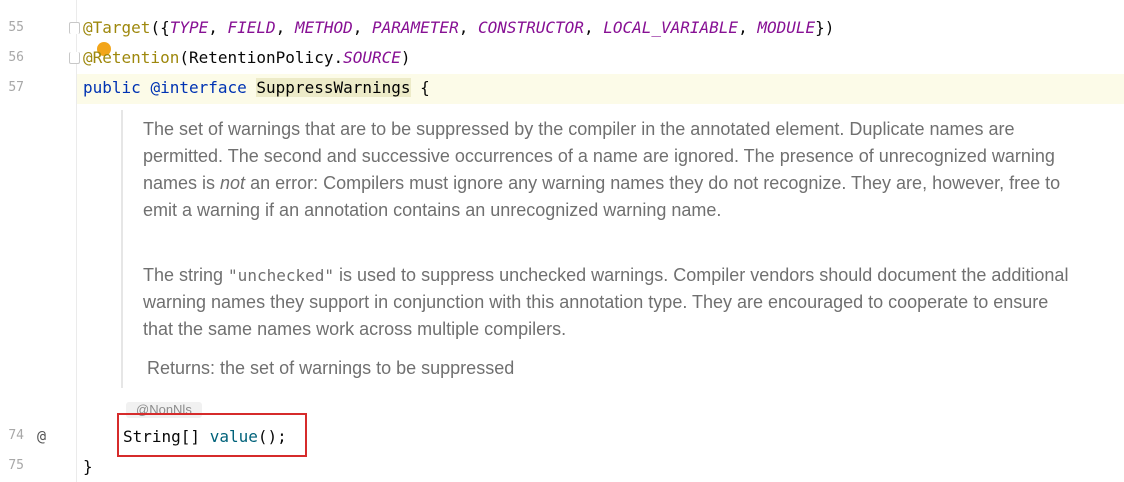 This screenshot has height=482, width=1124. Describe the element at coordinates (323, 27) in the screenshot. I see `const-method: METHOD` at that location.